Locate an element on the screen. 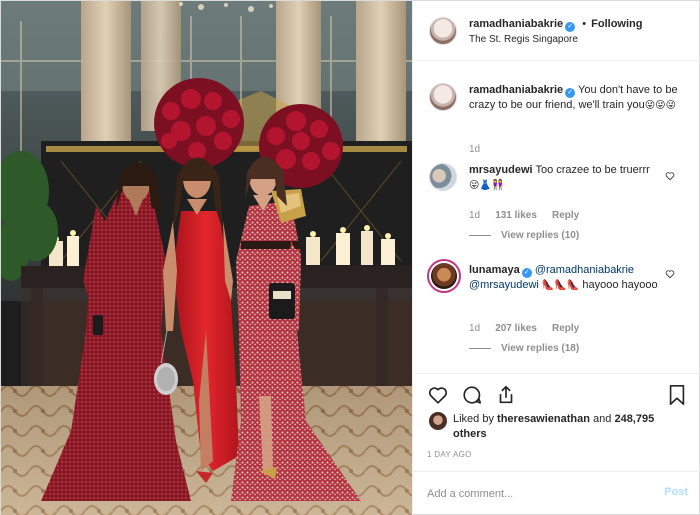 The height and width of the screenshot is (515, 700). comment-text: hayooo hayooo is located at coordinates (620, 285).